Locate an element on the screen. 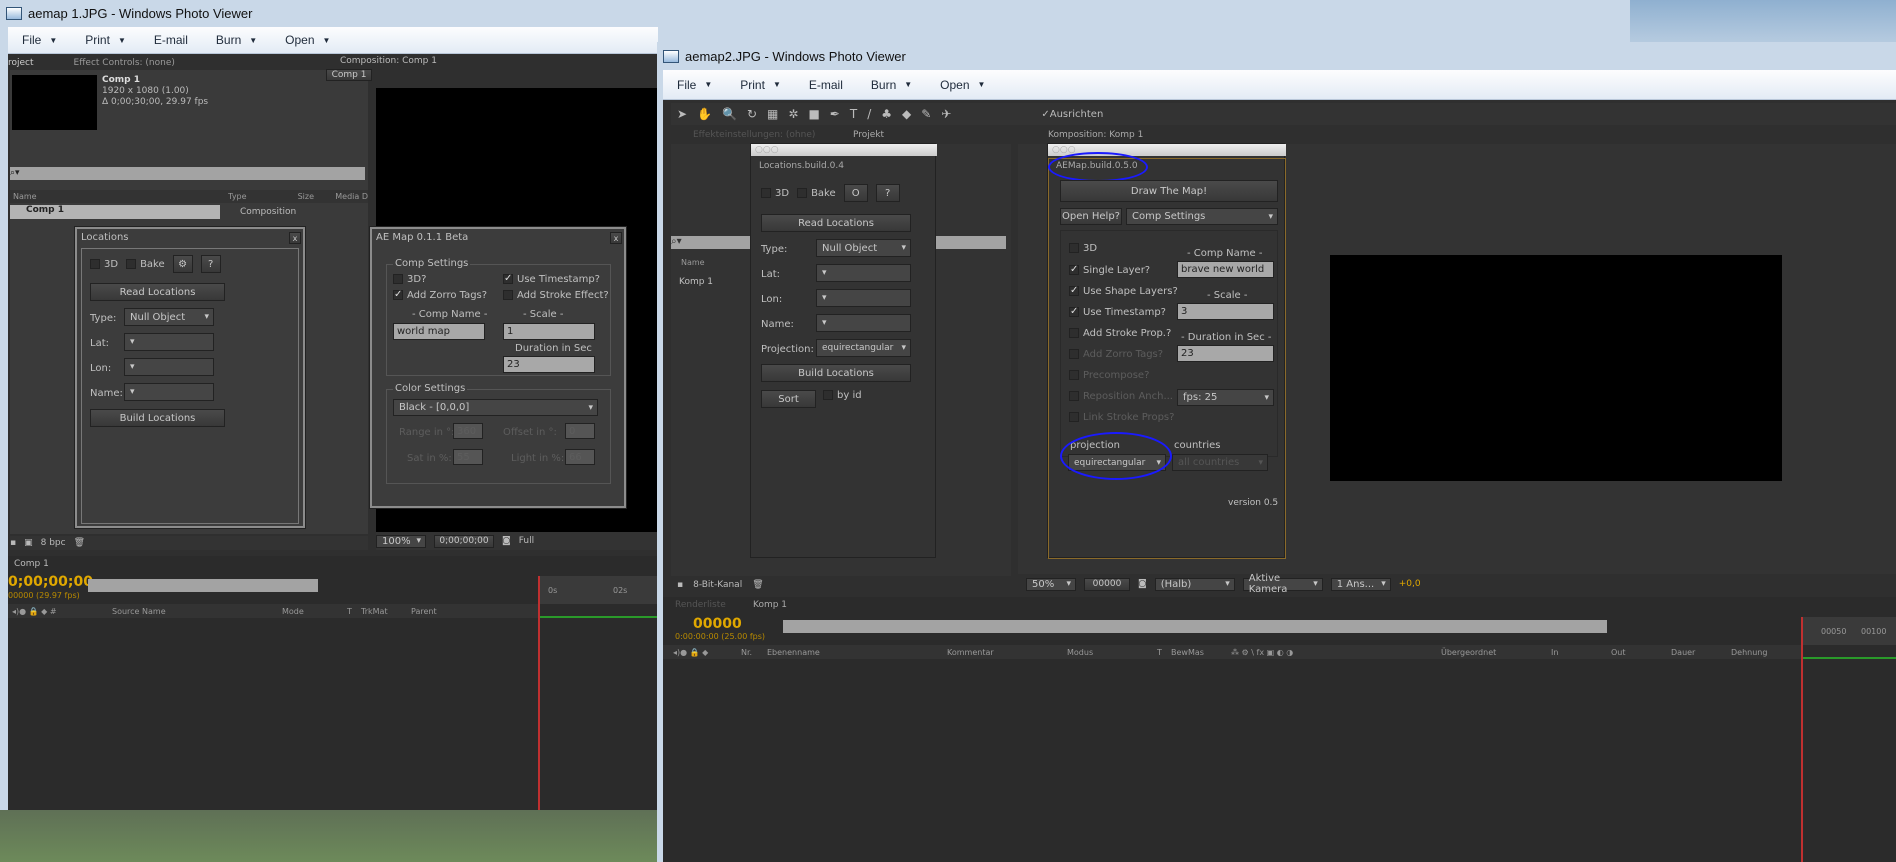 The width and height of the screenshot is (1896, 862). checkbox-add-stroke-prop: Add Stroke Prop.? is located at coordinates (1120, 333).